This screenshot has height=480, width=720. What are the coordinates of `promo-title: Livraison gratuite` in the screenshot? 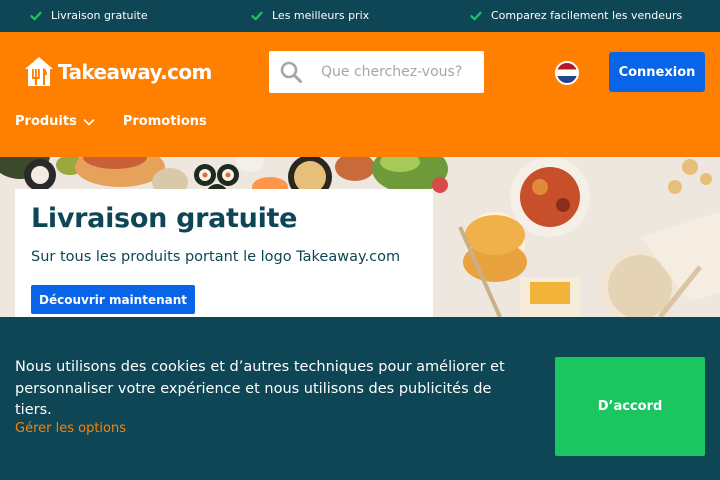 It's located at (164, 218).